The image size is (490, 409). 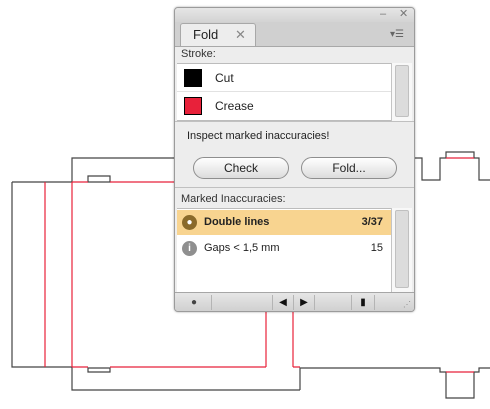 I want to click on bottom-bar-spacer, so click(x=242, y=302).